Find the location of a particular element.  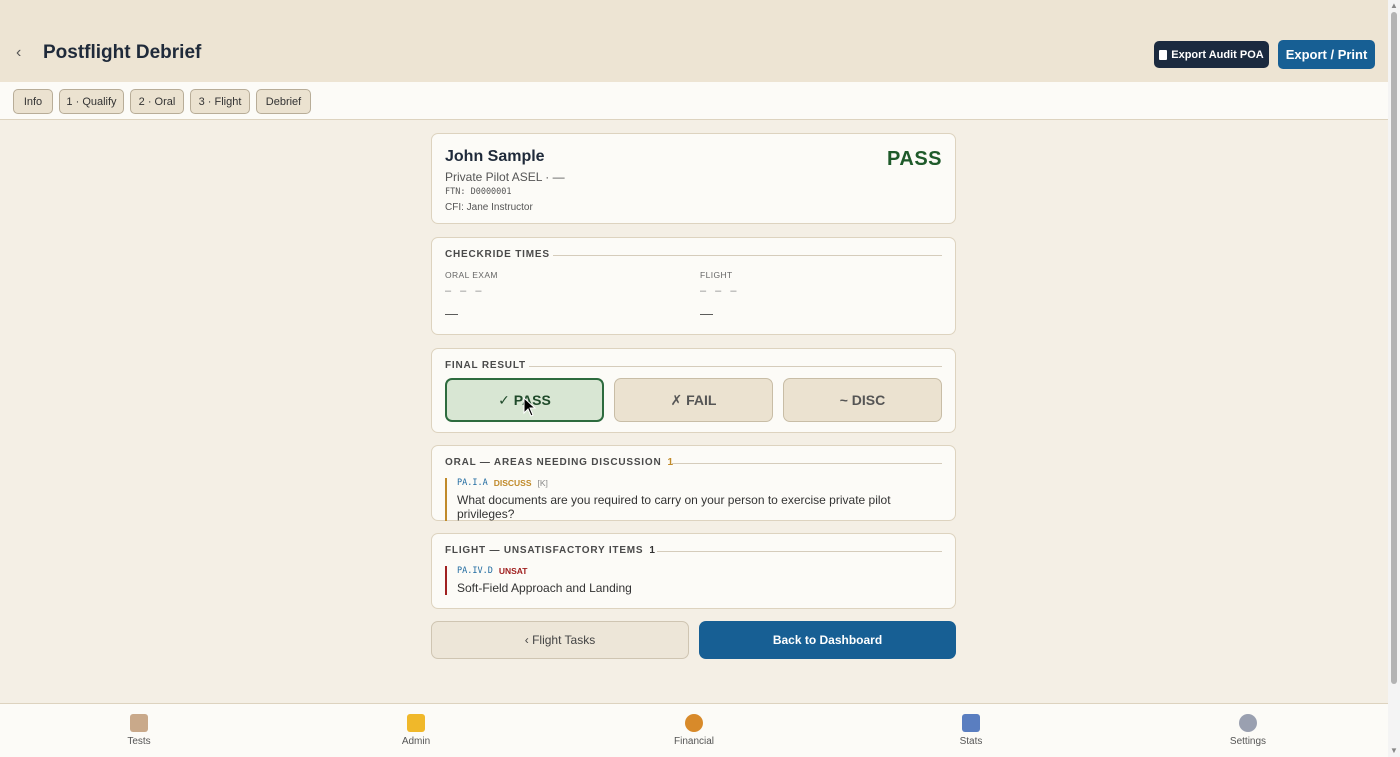

flight-unsat-count: 1 is located at coordinates (652, 550).